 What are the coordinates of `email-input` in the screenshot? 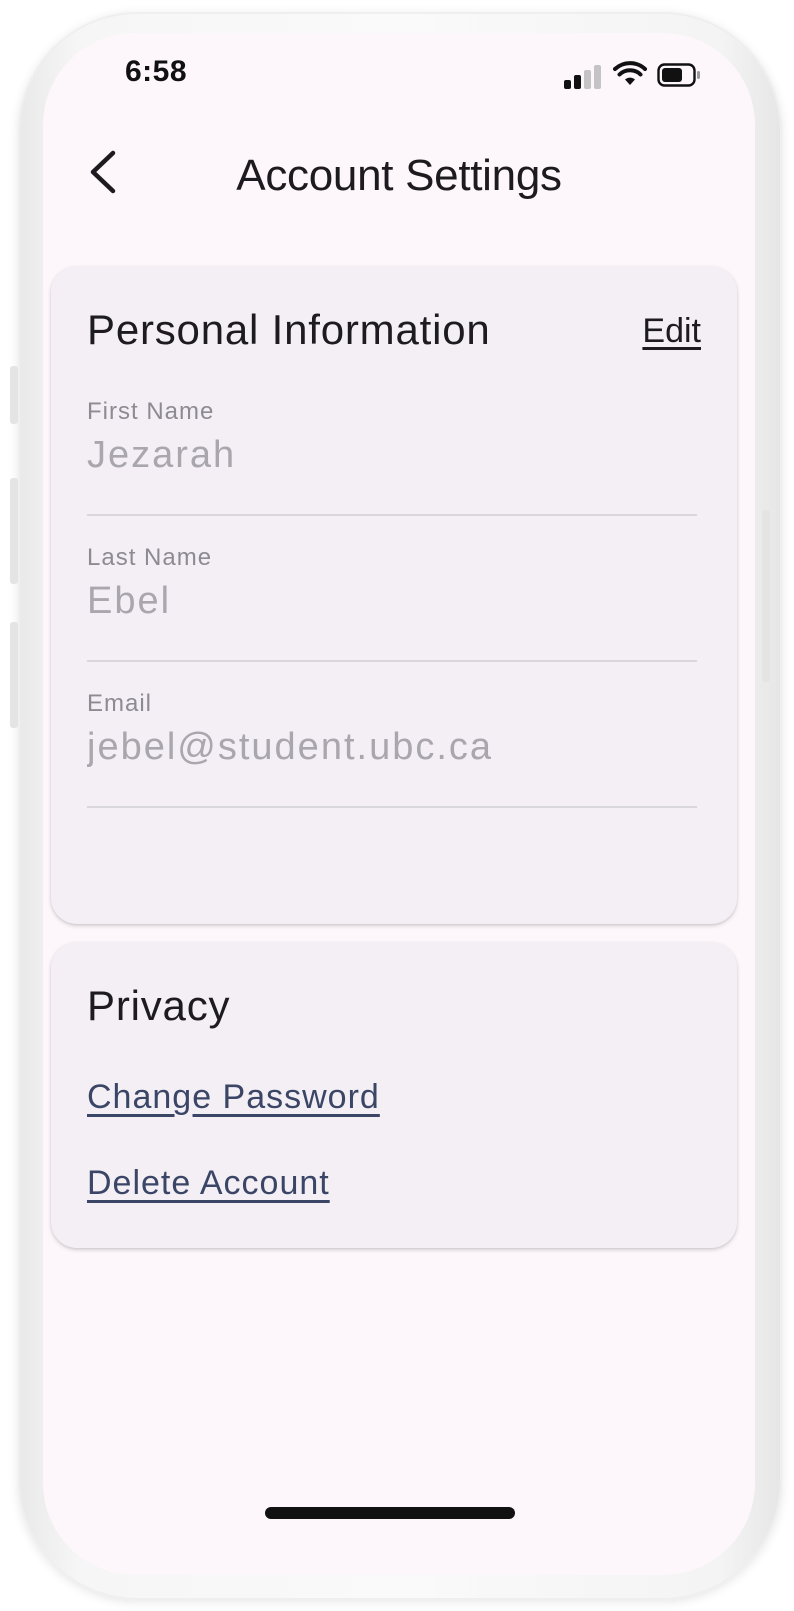 It's located at (392, 747).